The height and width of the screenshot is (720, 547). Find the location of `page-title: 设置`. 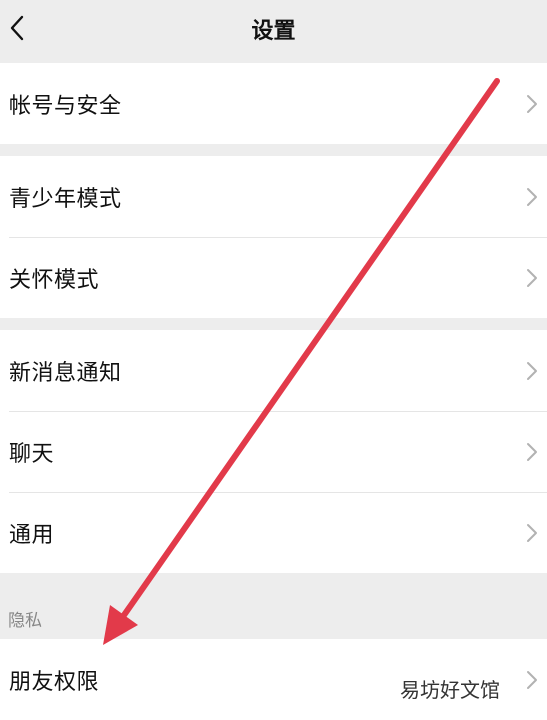

page-title: 设置 is located at coordinates (273, 31).